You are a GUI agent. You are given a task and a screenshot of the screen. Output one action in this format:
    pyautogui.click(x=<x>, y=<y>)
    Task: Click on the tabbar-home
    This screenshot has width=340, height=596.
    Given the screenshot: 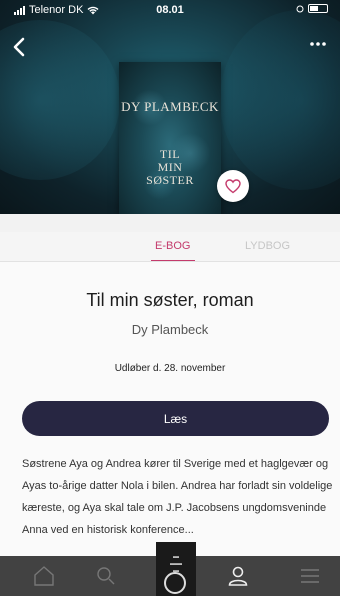 What is the action you would take?
    pyautogui.click(x=44, y=576)
    